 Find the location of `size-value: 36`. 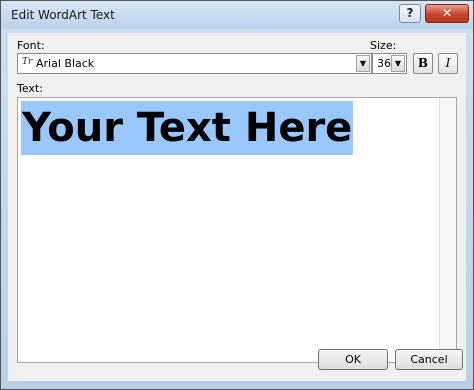

size-value: 36 is located at coordinates (384, 63).